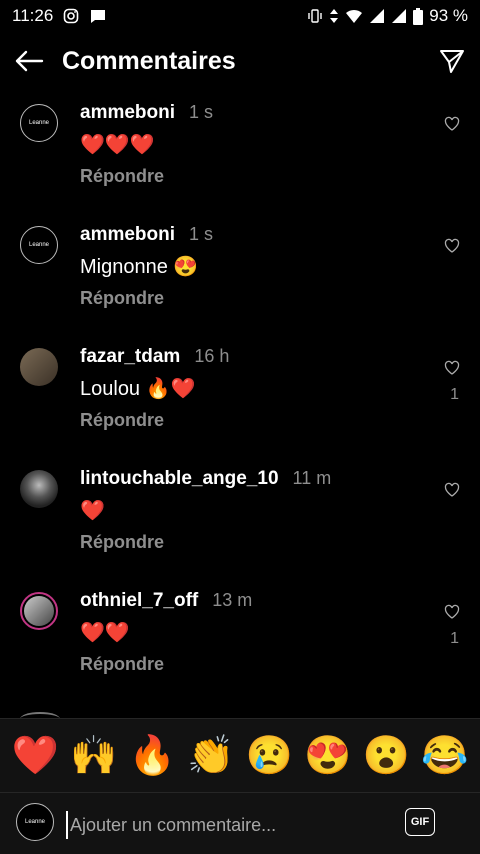  Describe the element at coordinates (35, 756) in the screenshot. I see `emoji-heart: ❤️` at that location.